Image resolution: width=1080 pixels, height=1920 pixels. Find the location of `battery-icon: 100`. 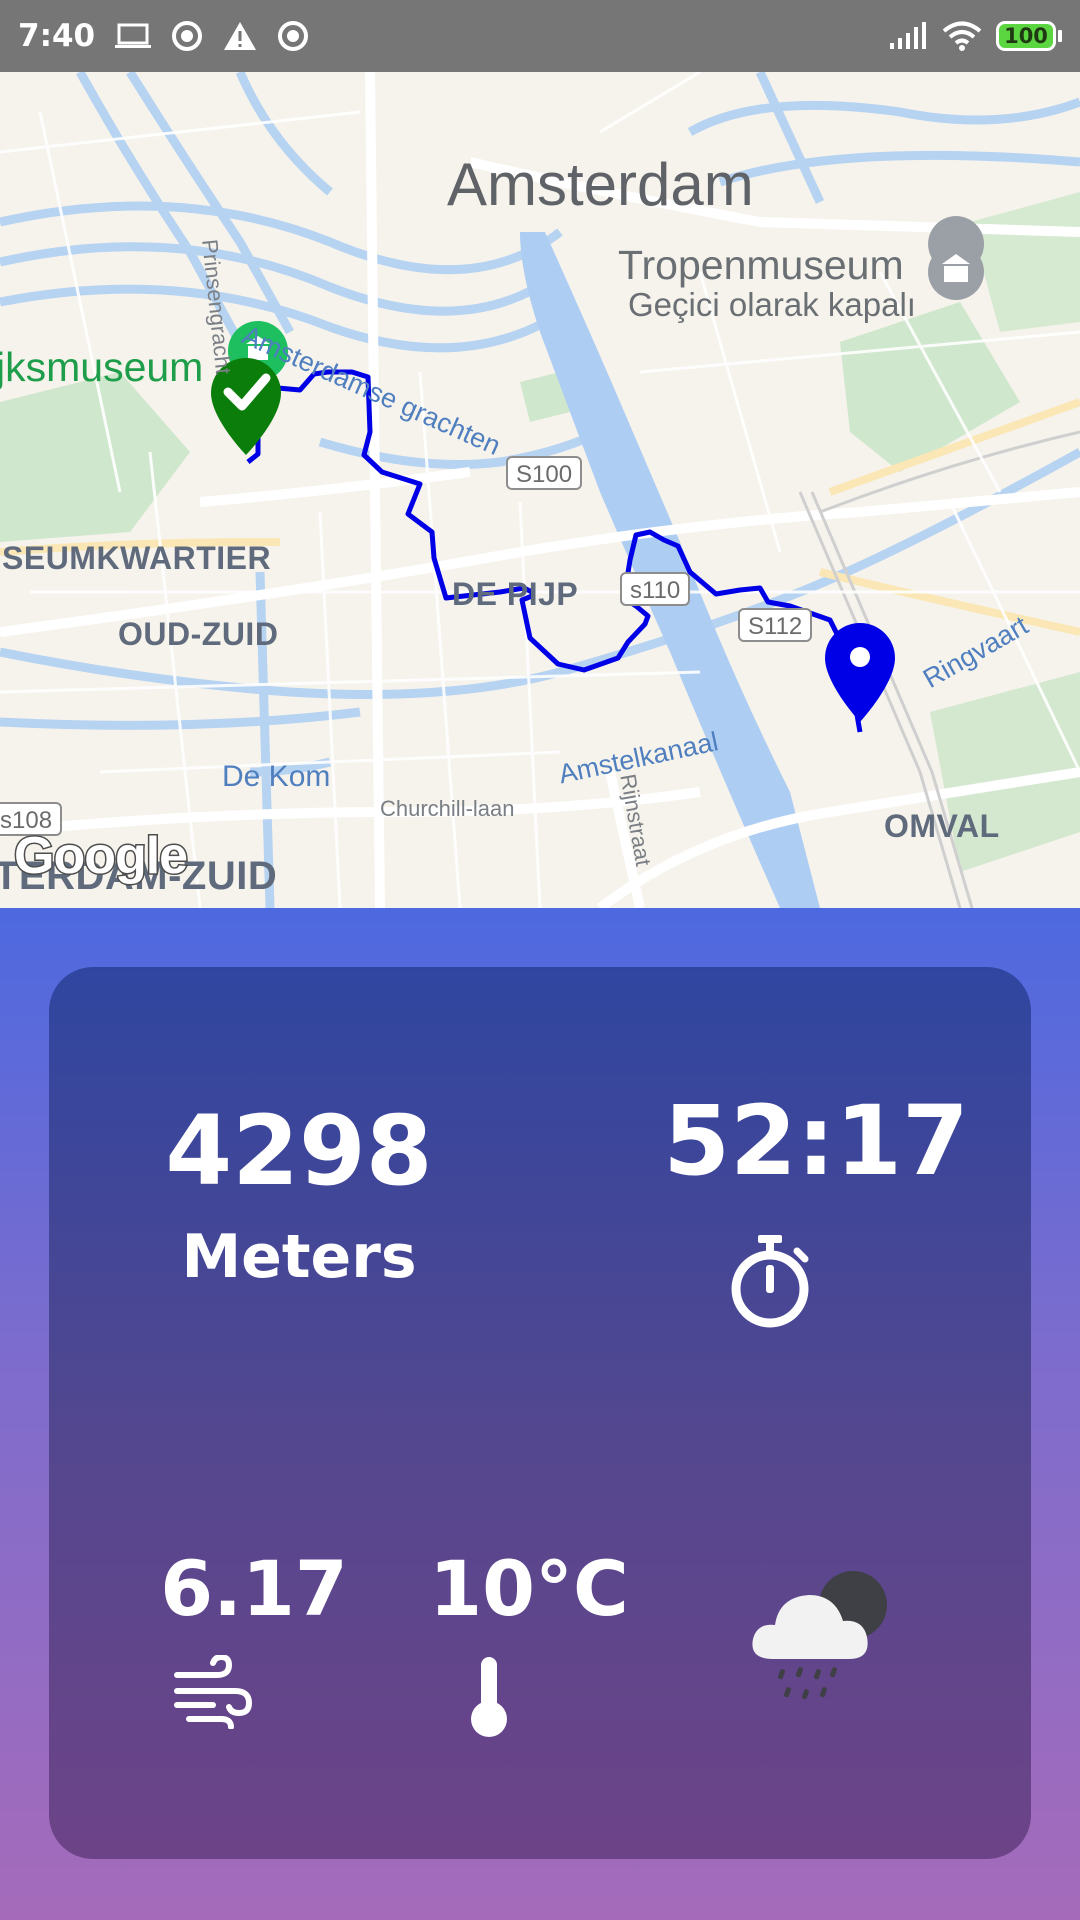

battery-icon: 100 is located at coordinates (1026, 36).